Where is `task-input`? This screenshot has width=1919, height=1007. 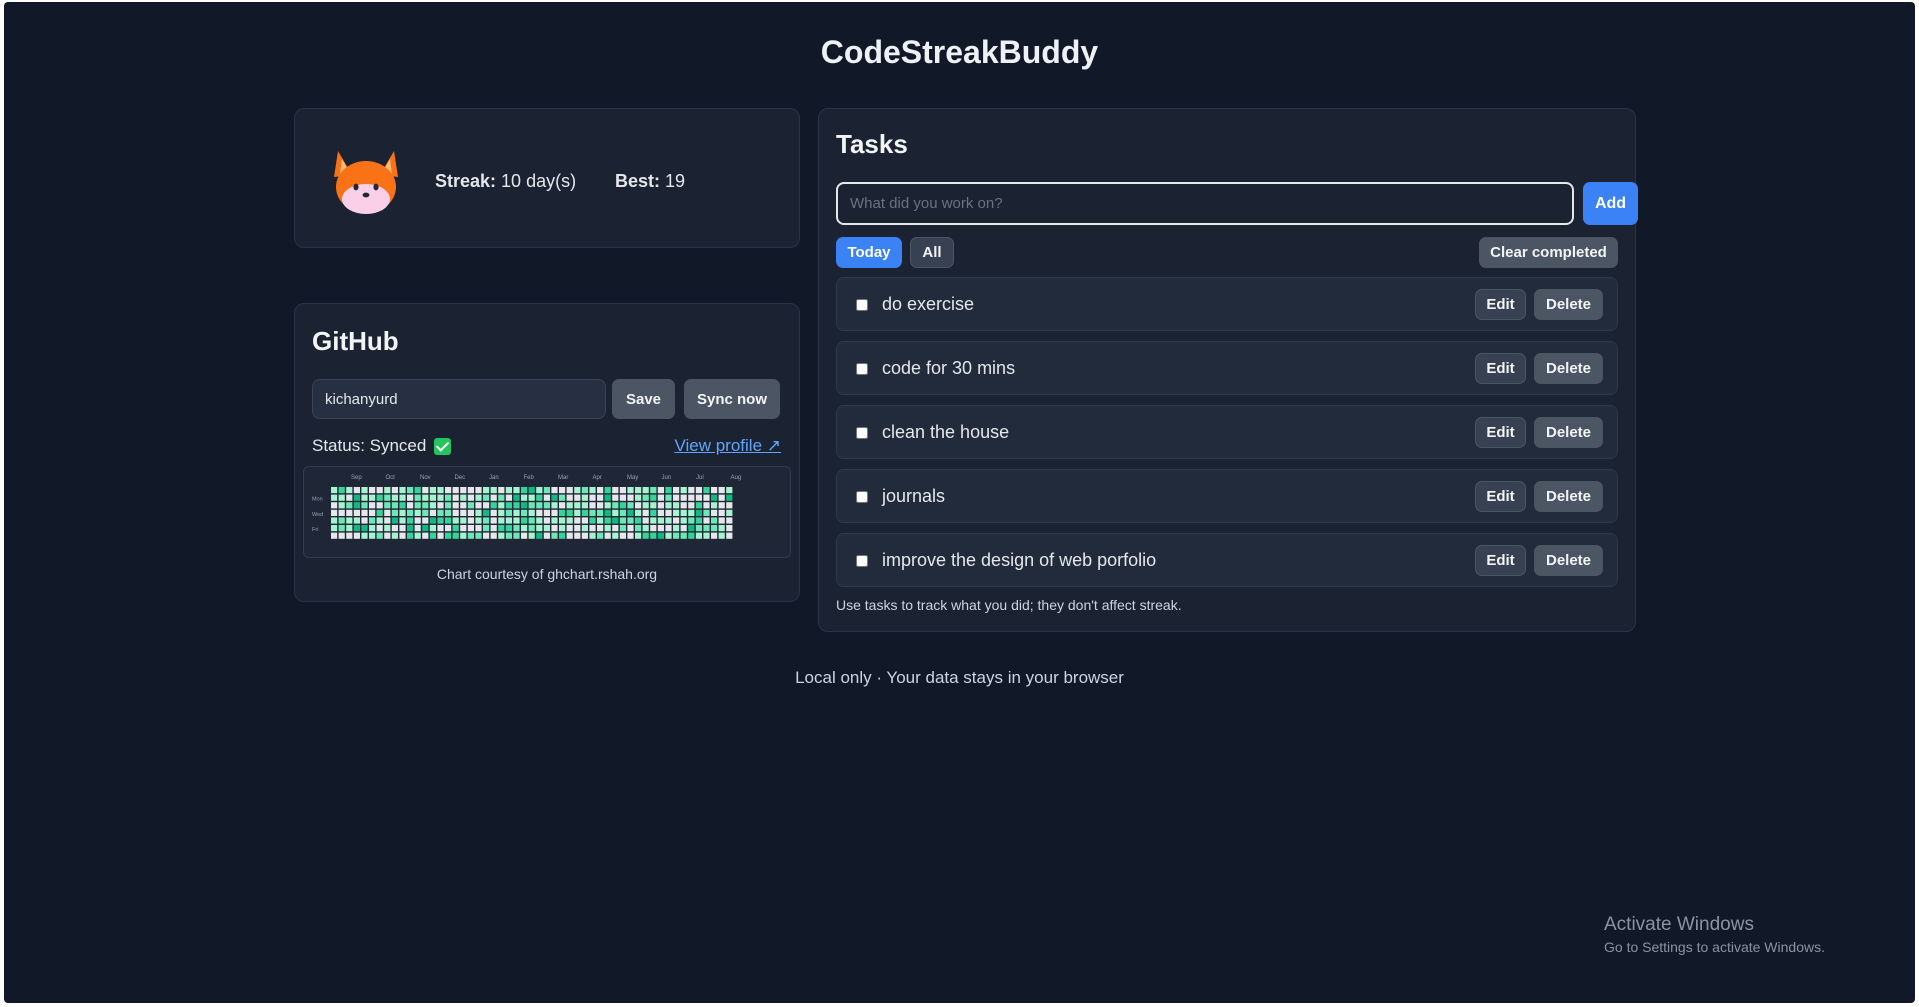
task-input is located at coordinates (1205, 203).